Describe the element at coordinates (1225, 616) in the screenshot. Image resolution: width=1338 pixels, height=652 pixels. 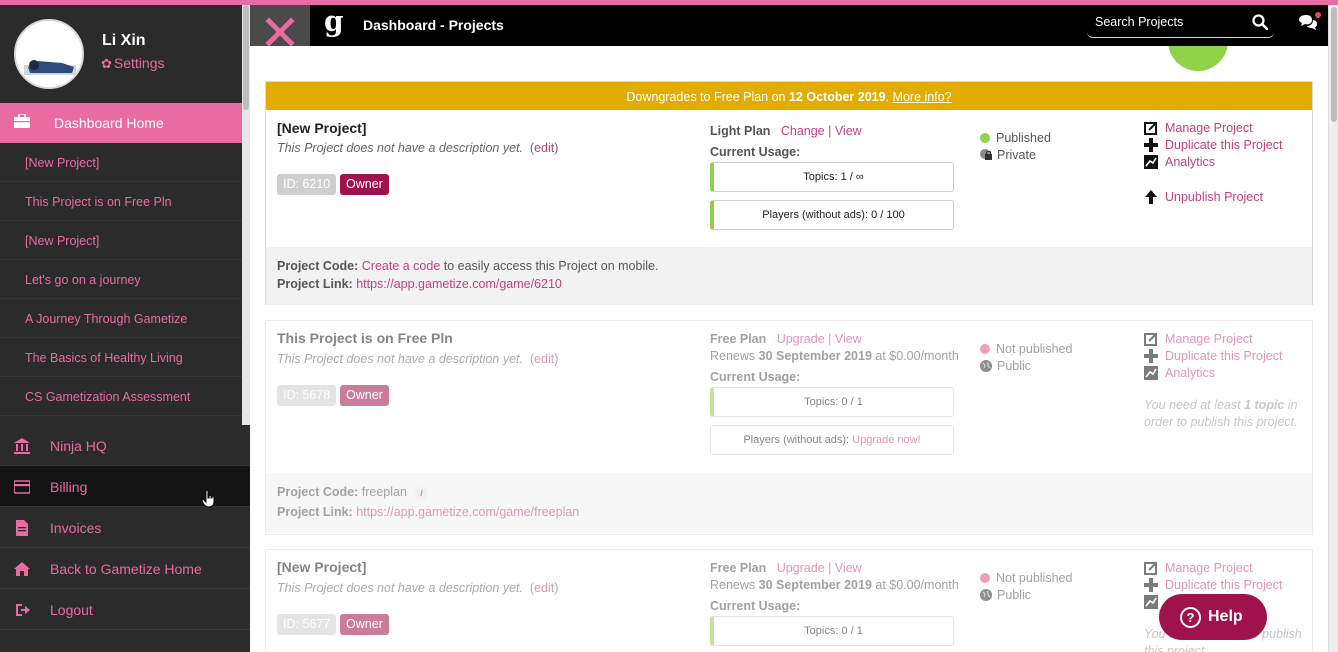
I see `help-label: Help` at that location.